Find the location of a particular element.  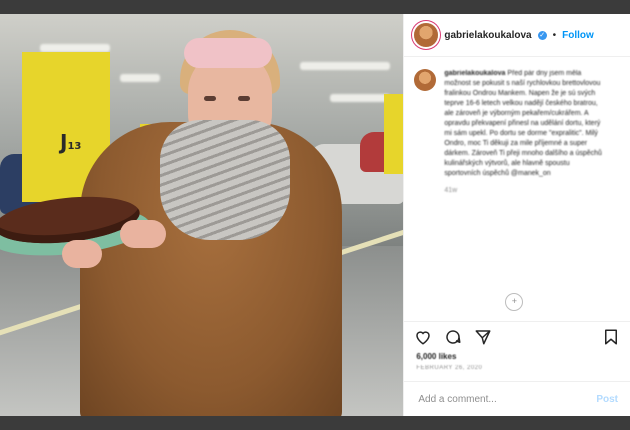

scarf is located at coordinates (225, 180).